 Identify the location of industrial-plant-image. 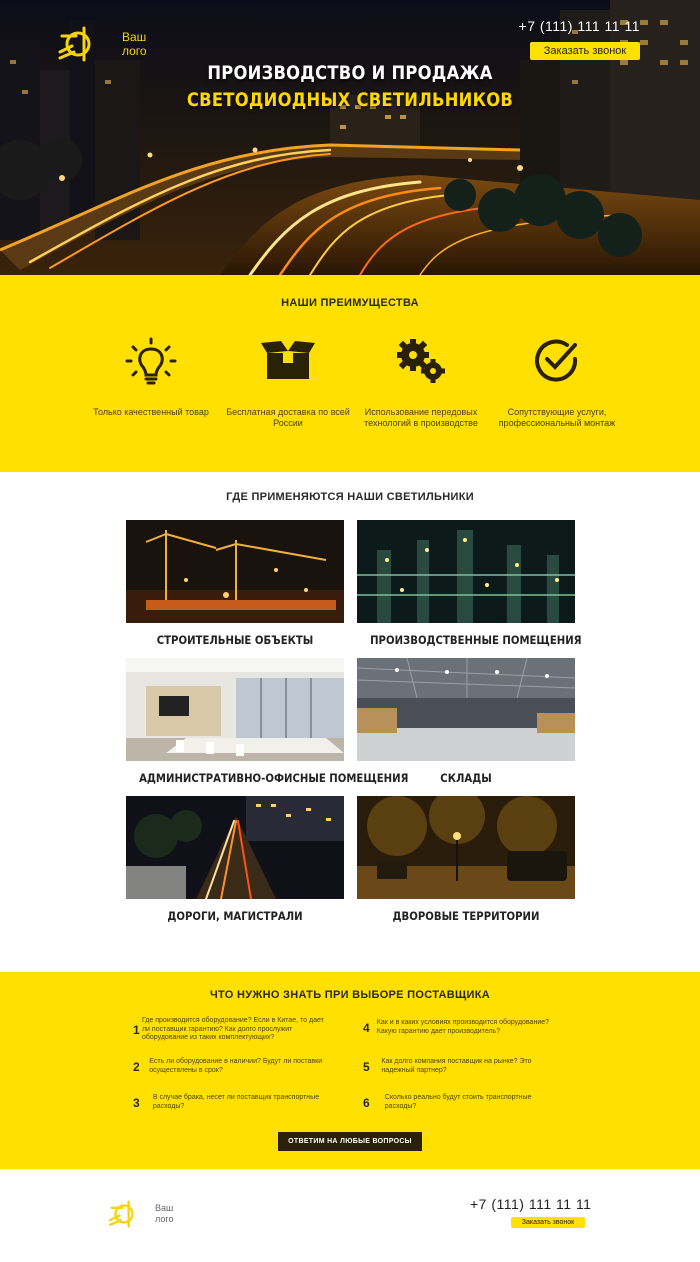
(466, 571).